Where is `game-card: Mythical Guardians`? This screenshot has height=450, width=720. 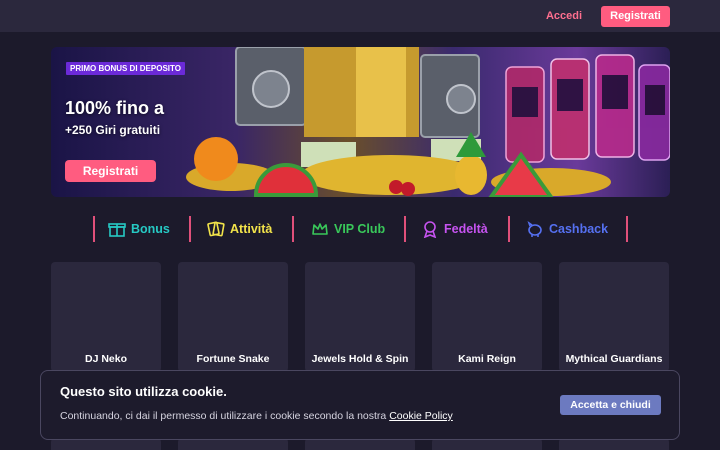
game-card: Mythical Guardians is located at coordinates (614, 317).